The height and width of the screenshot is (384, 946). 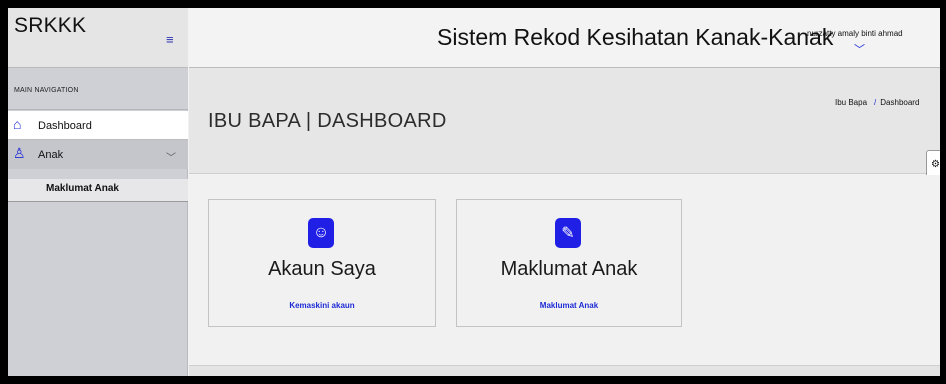 What do you see at coordinates (569, 305) in the screenshot?
I see `card-link: Maklumat Anak` at bounding box center [569, 305].